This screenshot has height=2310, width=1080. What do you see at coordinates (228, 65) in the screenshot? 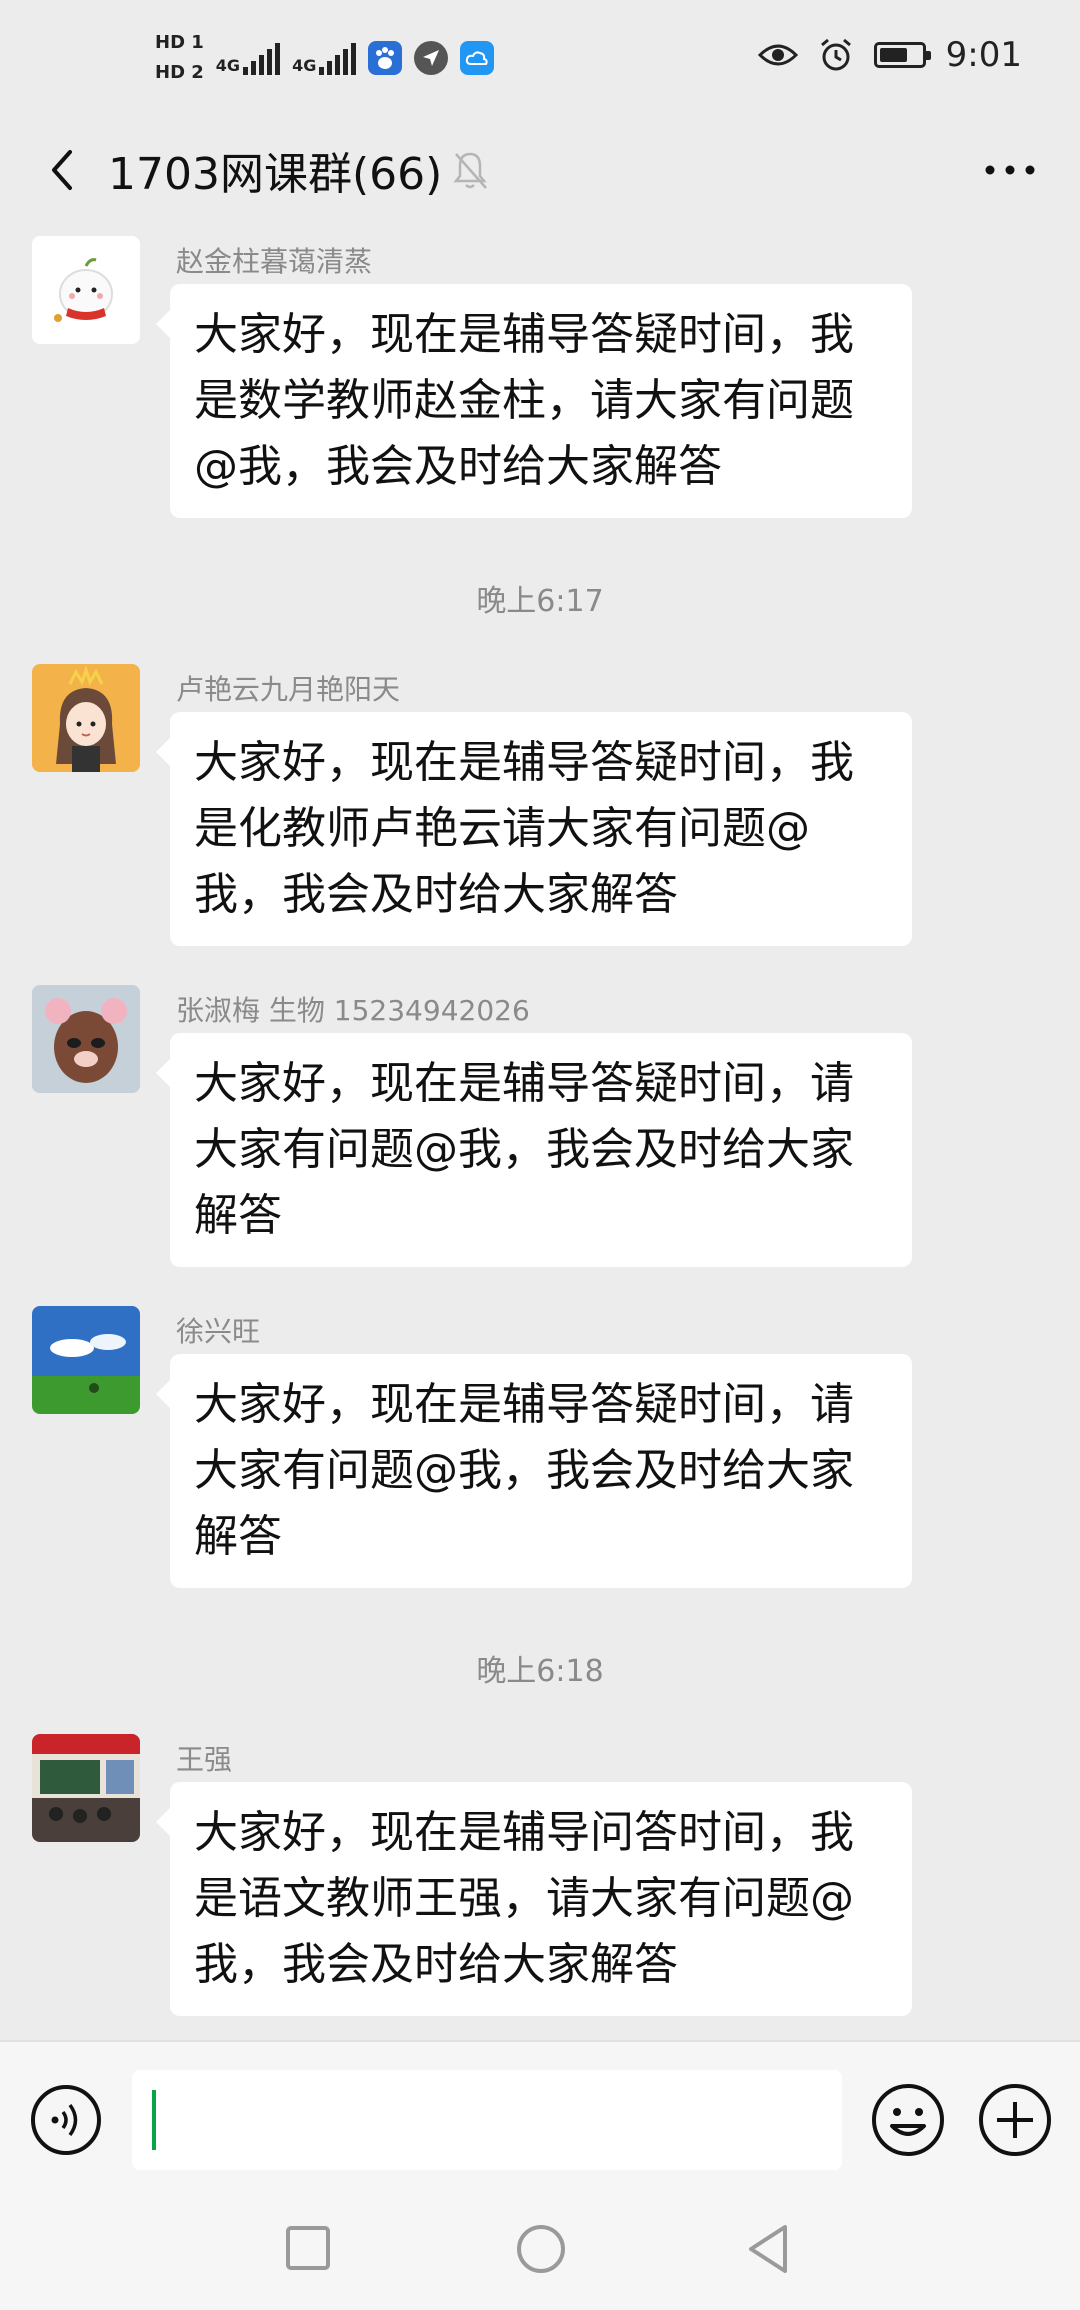
I see `network-1-label: 4G` at bounding box center [228, 65].